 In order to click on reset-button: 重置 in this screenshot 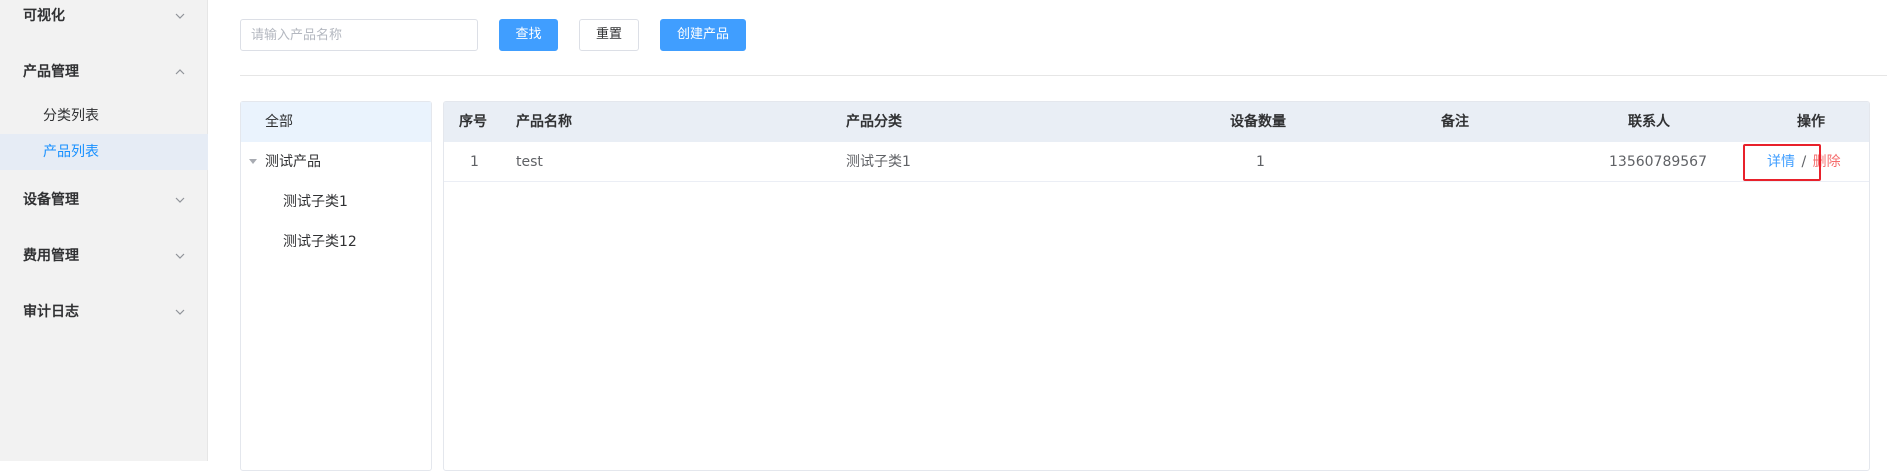, I will do `click(609, 35)`.